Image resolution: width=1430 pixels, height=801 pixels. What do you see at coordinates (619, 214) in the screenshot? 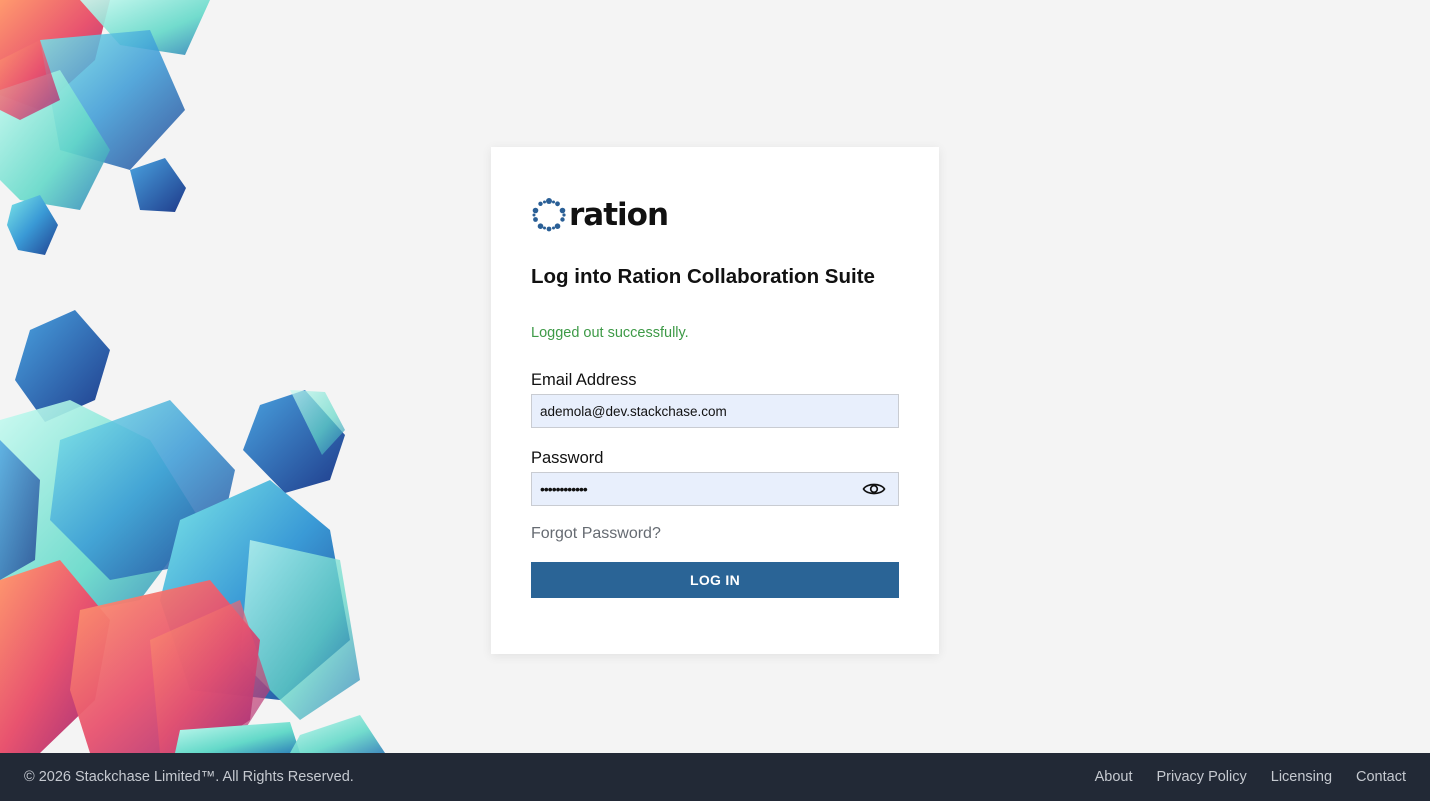
I see `logo-wordmark: ration` at bounding box center [619, 214].